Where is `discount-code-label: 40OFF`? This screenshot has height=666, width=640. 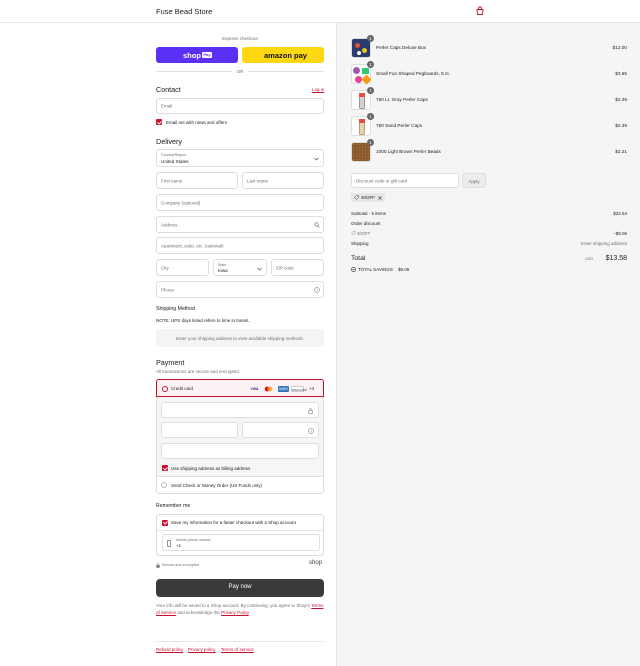 discount-code-label: 40OFF is located at coordinates (364, 233).